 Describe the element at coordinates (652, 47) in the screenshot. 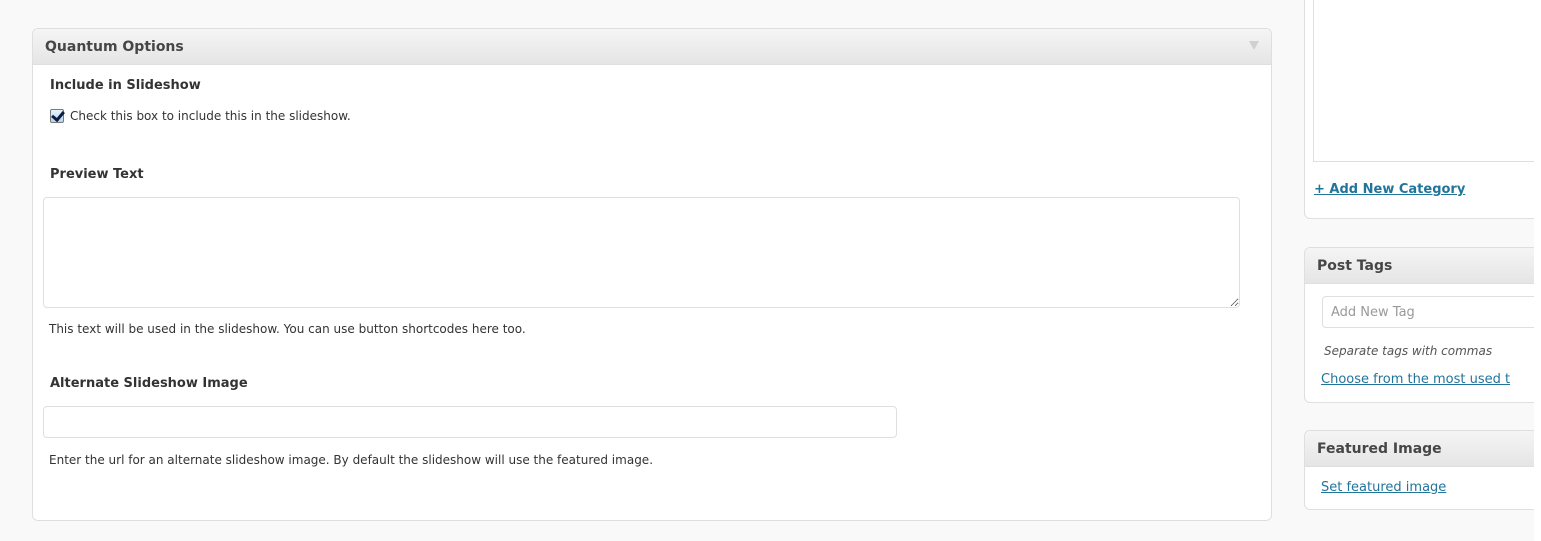

I see `quantum-options-header: Quantum Options` at that location.